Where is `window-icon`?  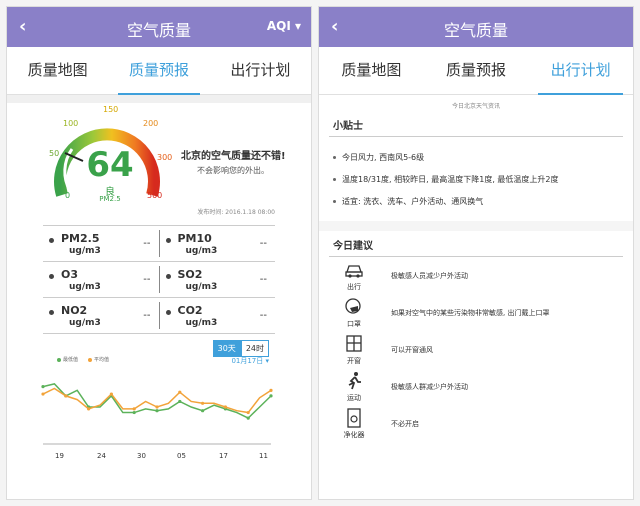
window-icon is located at coordinates (354, 343).